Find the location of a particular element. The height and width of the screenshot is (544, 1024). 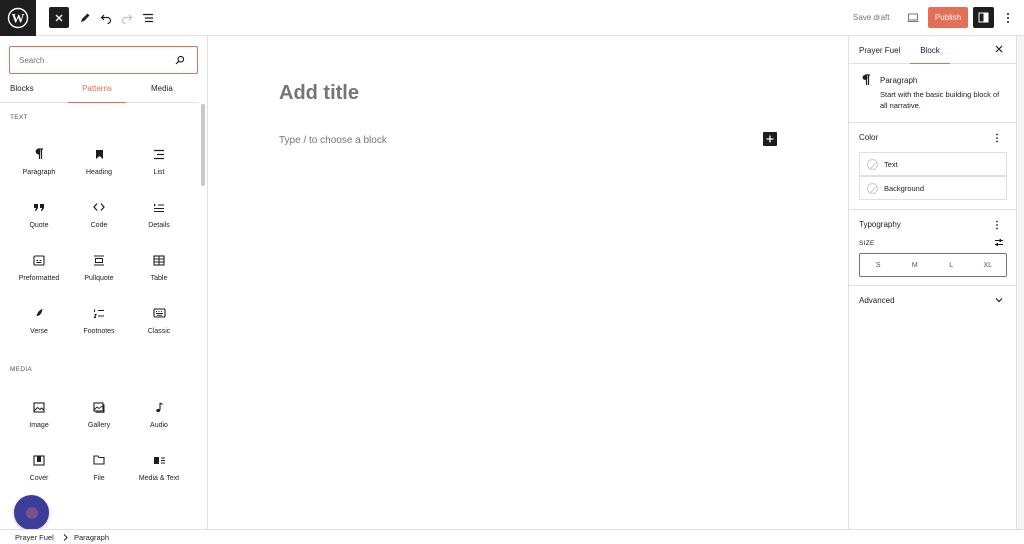

block-file: File is located at coordinates (99, 472).